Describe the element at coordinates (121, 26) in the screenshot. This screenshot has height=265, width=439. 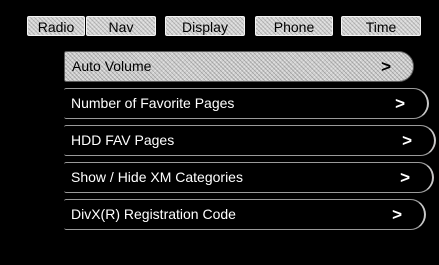
I see `tab-nav: Nav` at that location.